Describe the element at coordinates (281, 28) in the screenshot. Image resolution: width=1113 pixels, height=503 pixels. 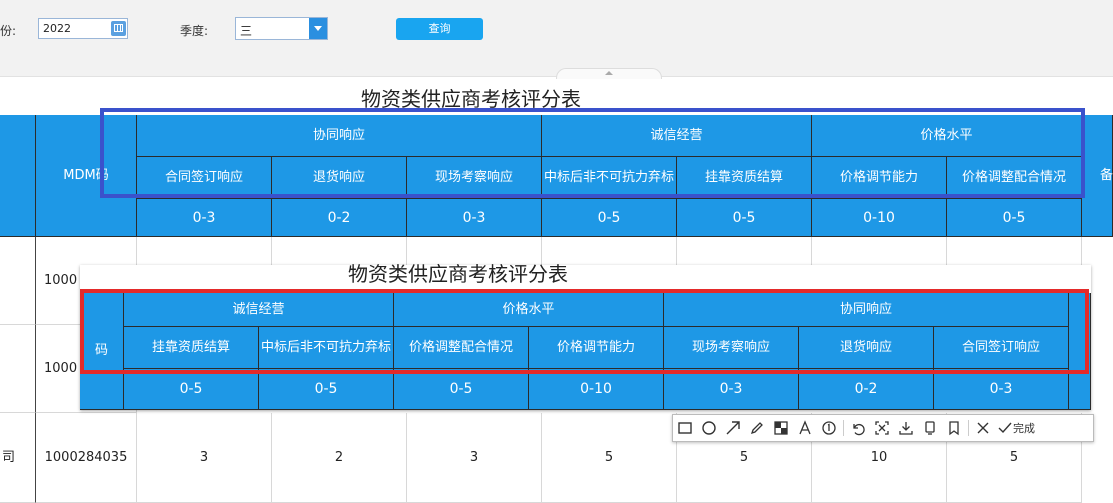
I see `season-select: 三` at that location.